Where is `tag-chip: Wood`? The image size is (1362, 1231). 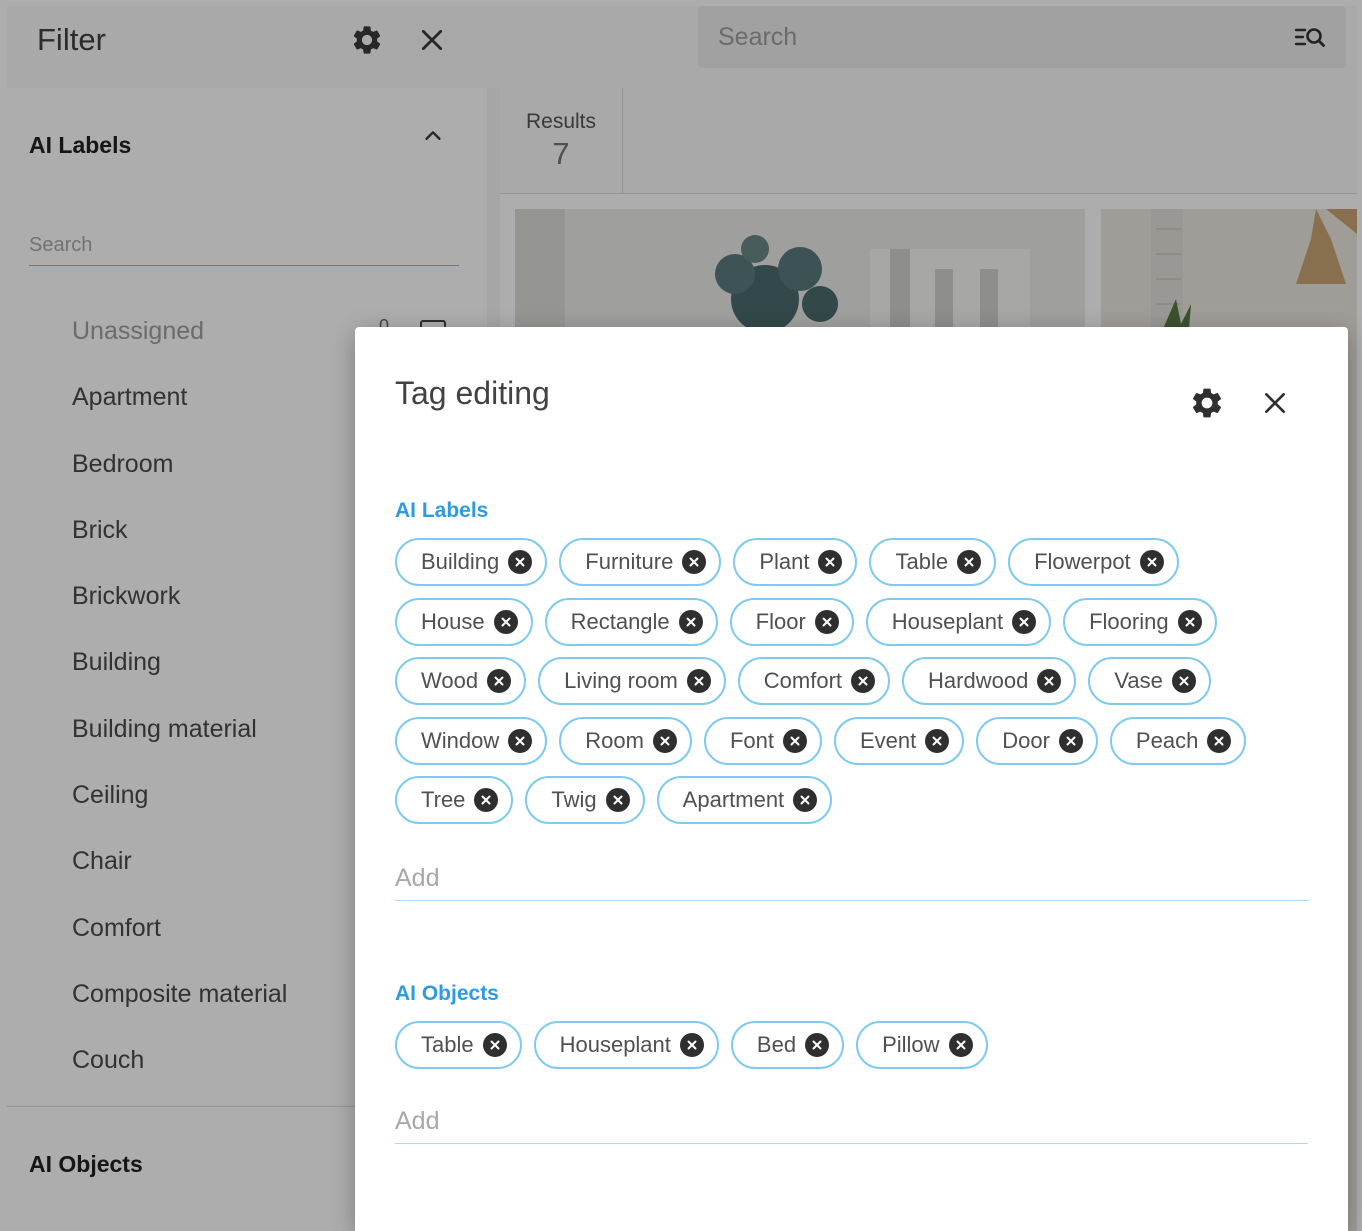 tag-chip: Wood is located at coordinates (461, 681).